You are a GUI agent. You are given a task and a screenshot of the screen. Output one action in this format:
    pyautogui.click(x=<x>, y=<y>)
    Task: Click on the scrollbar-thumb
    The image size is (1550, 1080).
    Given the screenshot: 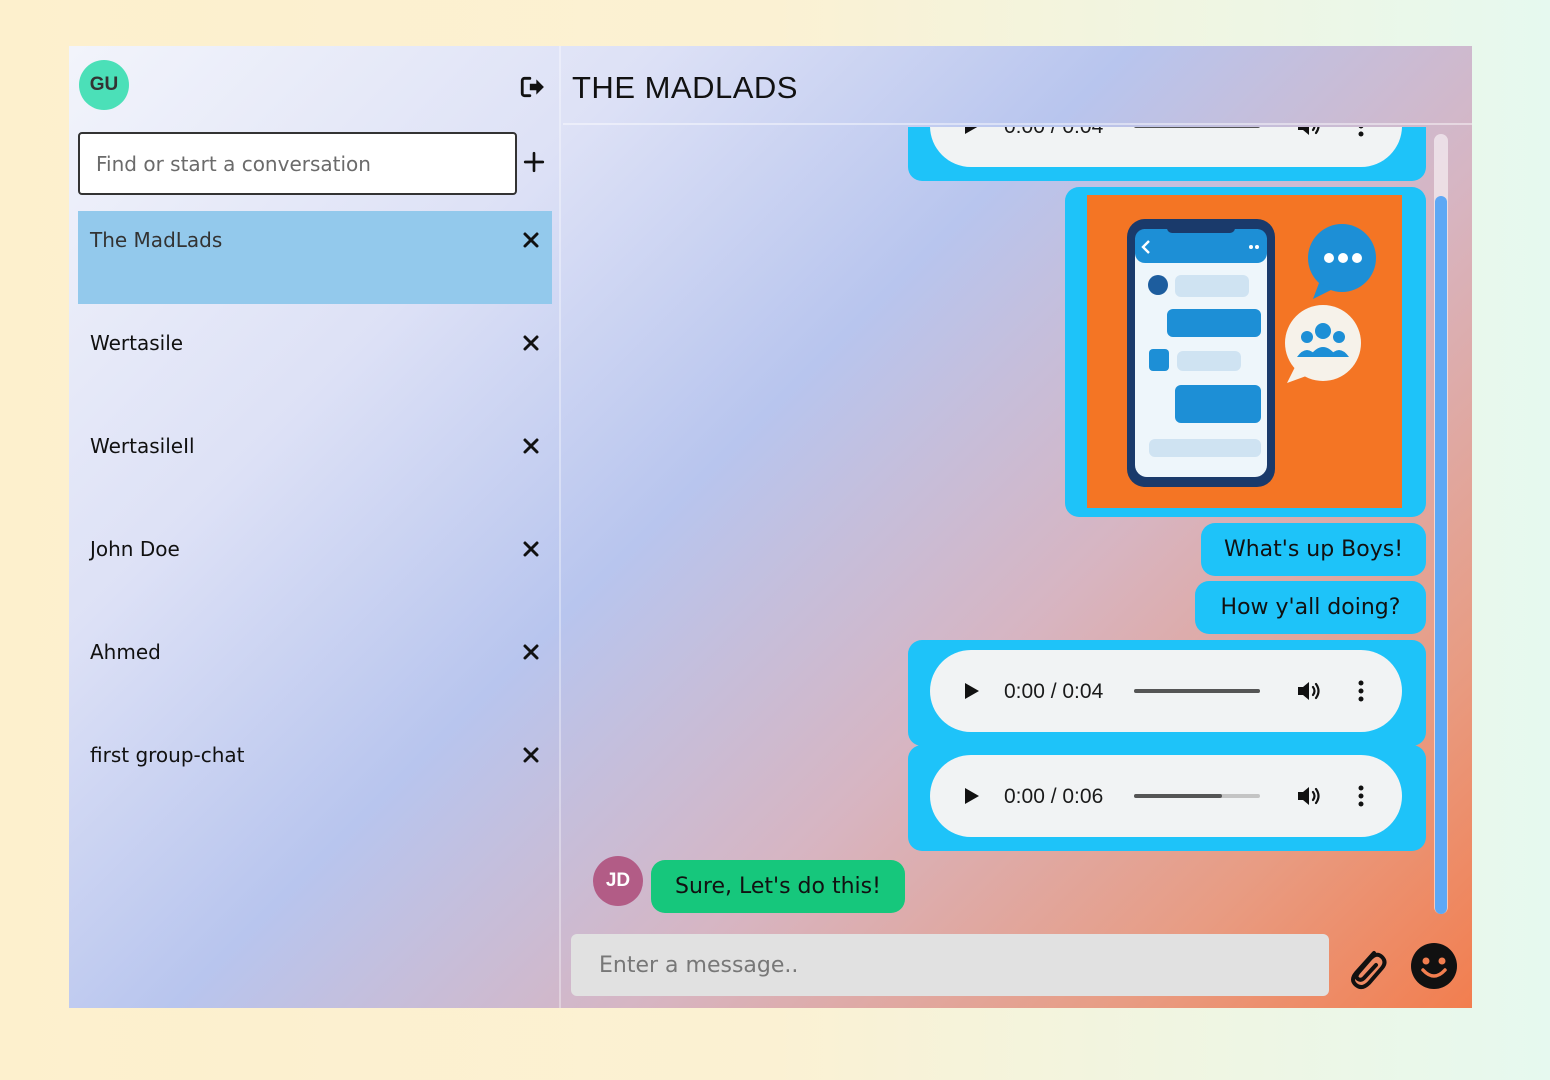 What is the action you would take?
    pyautogui.click(x=1441, y=555)
    